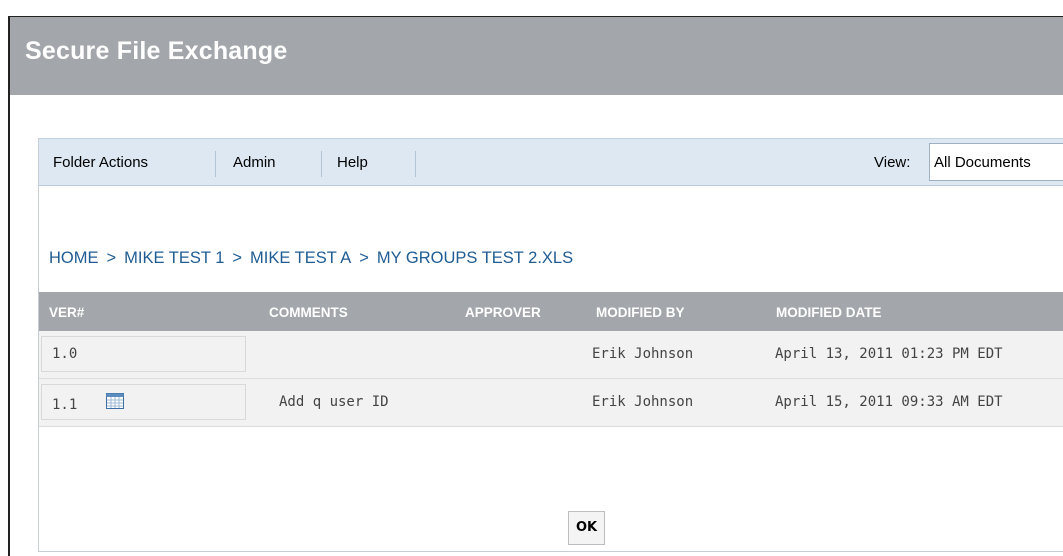  What do you see at coordinates (66, 312) in the screenshot?
I see `column-ver: VER#` at bounding box center [66, 312].